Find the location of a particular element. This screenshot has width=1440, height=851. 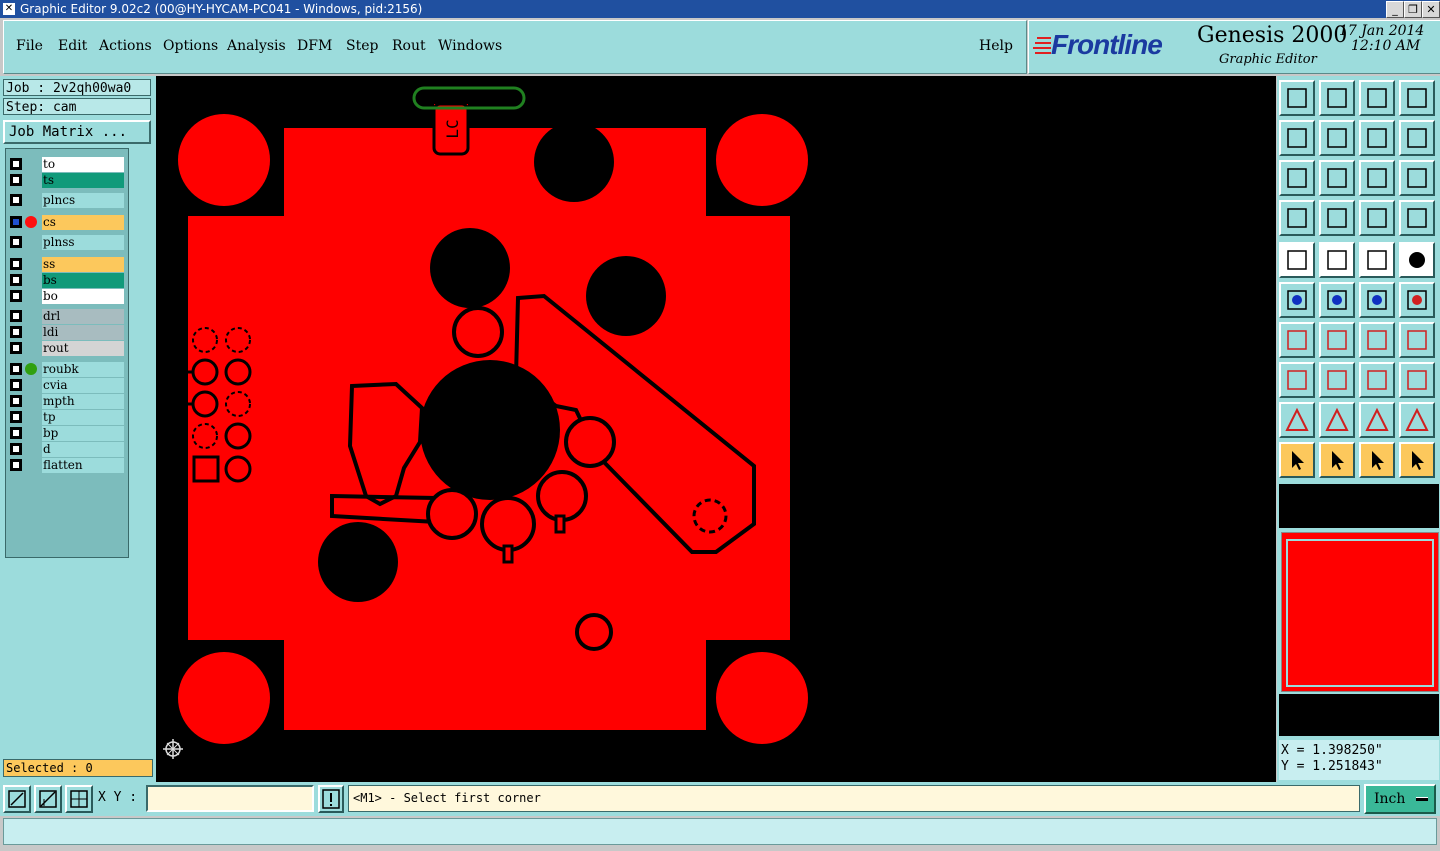

feature-button is located at coordinates (1297, 380).